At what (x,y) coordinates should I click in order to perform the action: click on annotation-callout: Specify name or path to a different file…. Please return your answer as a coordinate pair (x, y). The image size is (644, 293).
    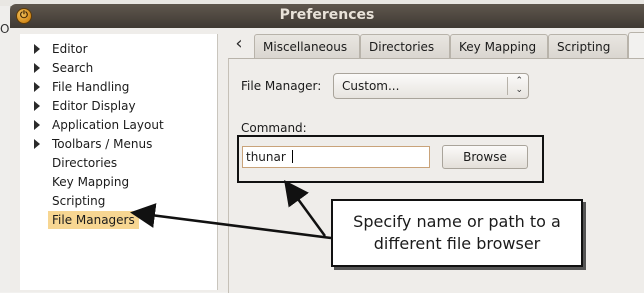
    Looking at the image, I should click on (457, 233).